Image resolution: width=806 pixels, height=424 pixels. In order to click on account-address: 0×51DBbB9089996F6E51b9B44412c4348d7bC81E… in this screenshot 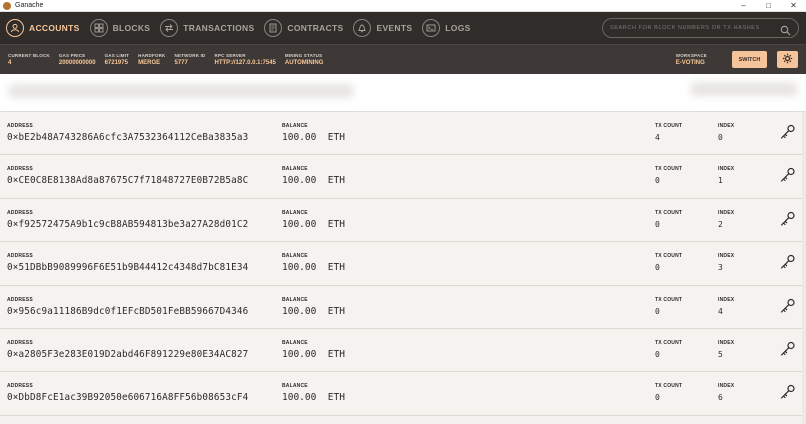, I will do `click(128, 268)`.